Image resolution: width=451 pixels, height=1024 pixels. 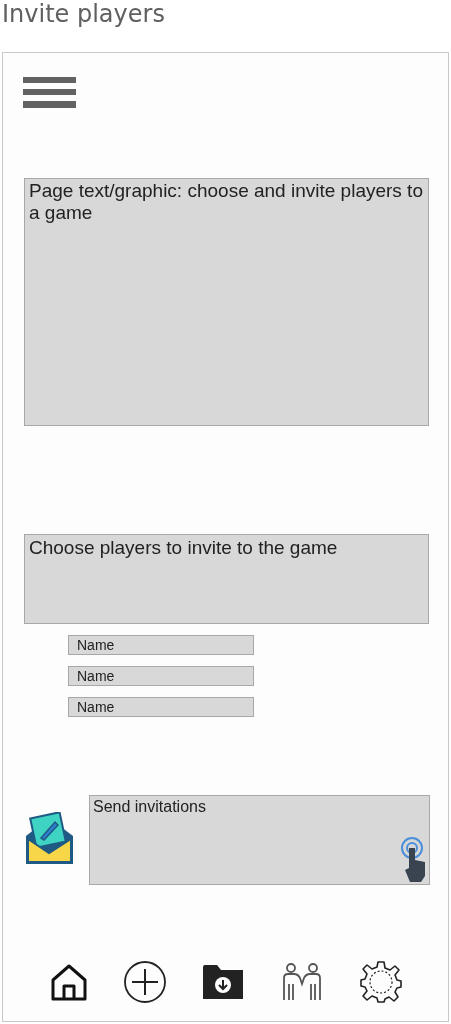 What do you see at coordinates (222, 982) in the screenshot?
I see `folder-download-icon` at bounding box center [222, 982].